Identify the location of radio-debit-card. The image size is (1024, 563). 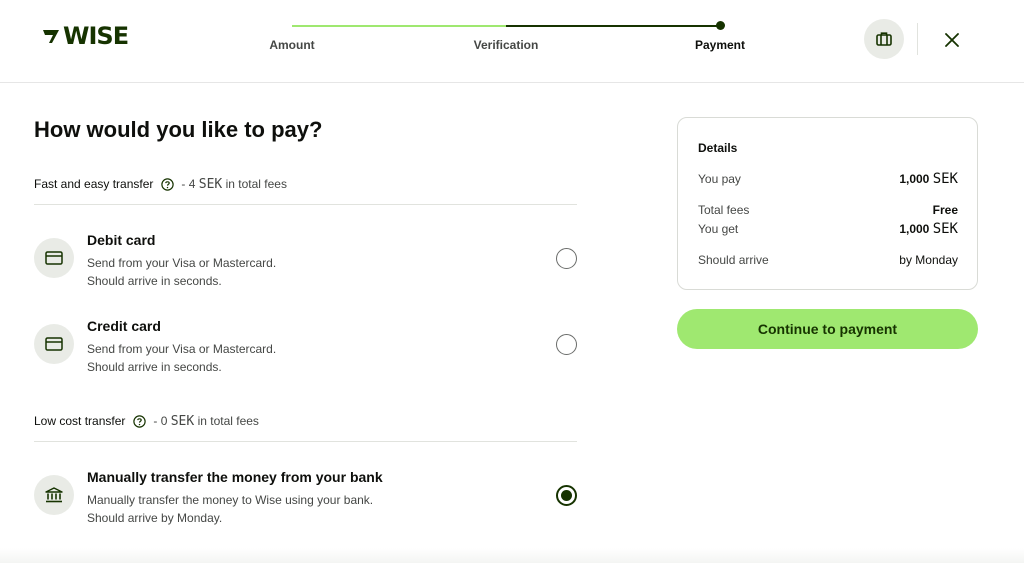
(566, 258).